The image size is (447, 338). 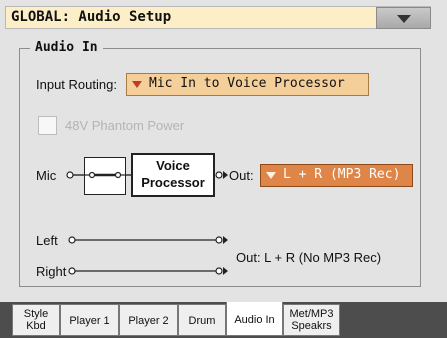 I want to click on voice-processor-block: Voice Processor, so click(x=173, y=175).